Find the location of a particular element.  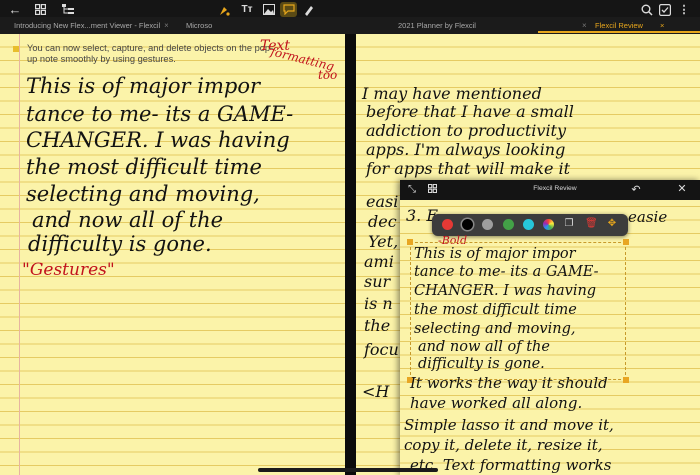

red-margin-note-line: too is located at coordinates (328, 75).